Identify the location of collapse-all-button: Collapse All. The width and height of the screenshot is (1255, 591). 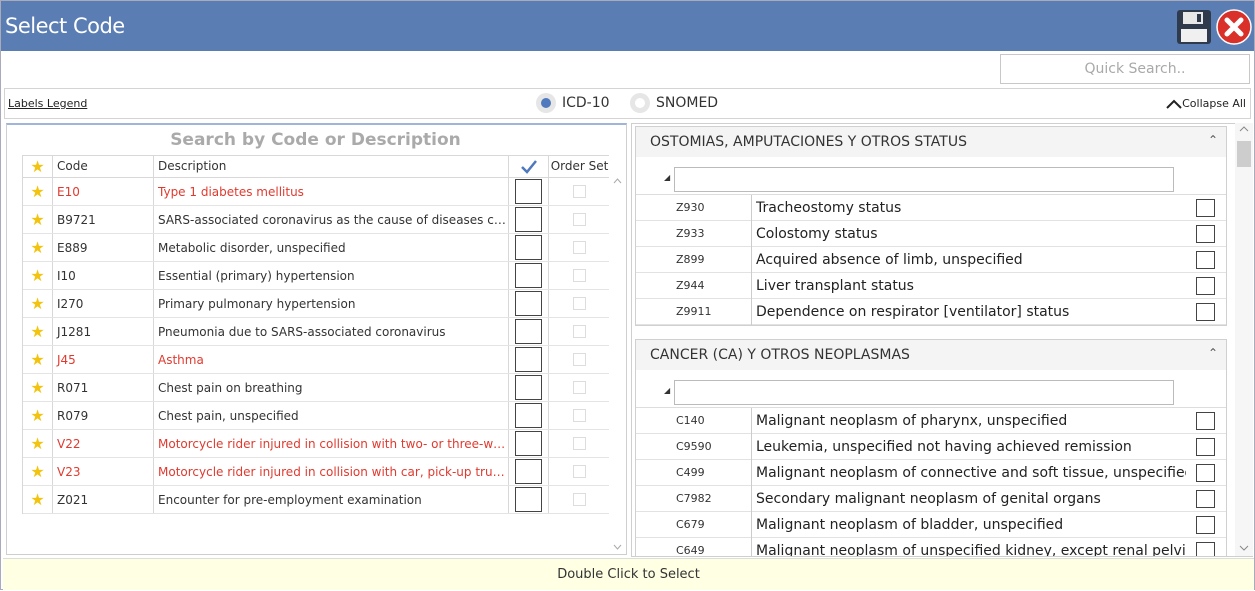
(1206, 103).